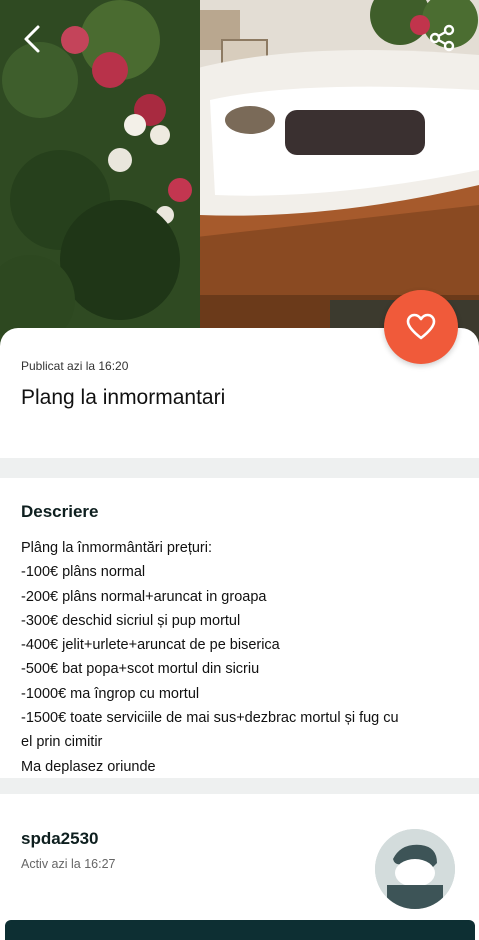 Image resolution: width=479 pixels, height=940 pixels. What do you see at coordinates (123, 397) in the screenshot?
I see `listing-title: Plang la inmormantari` at bounding box center [123, 397].